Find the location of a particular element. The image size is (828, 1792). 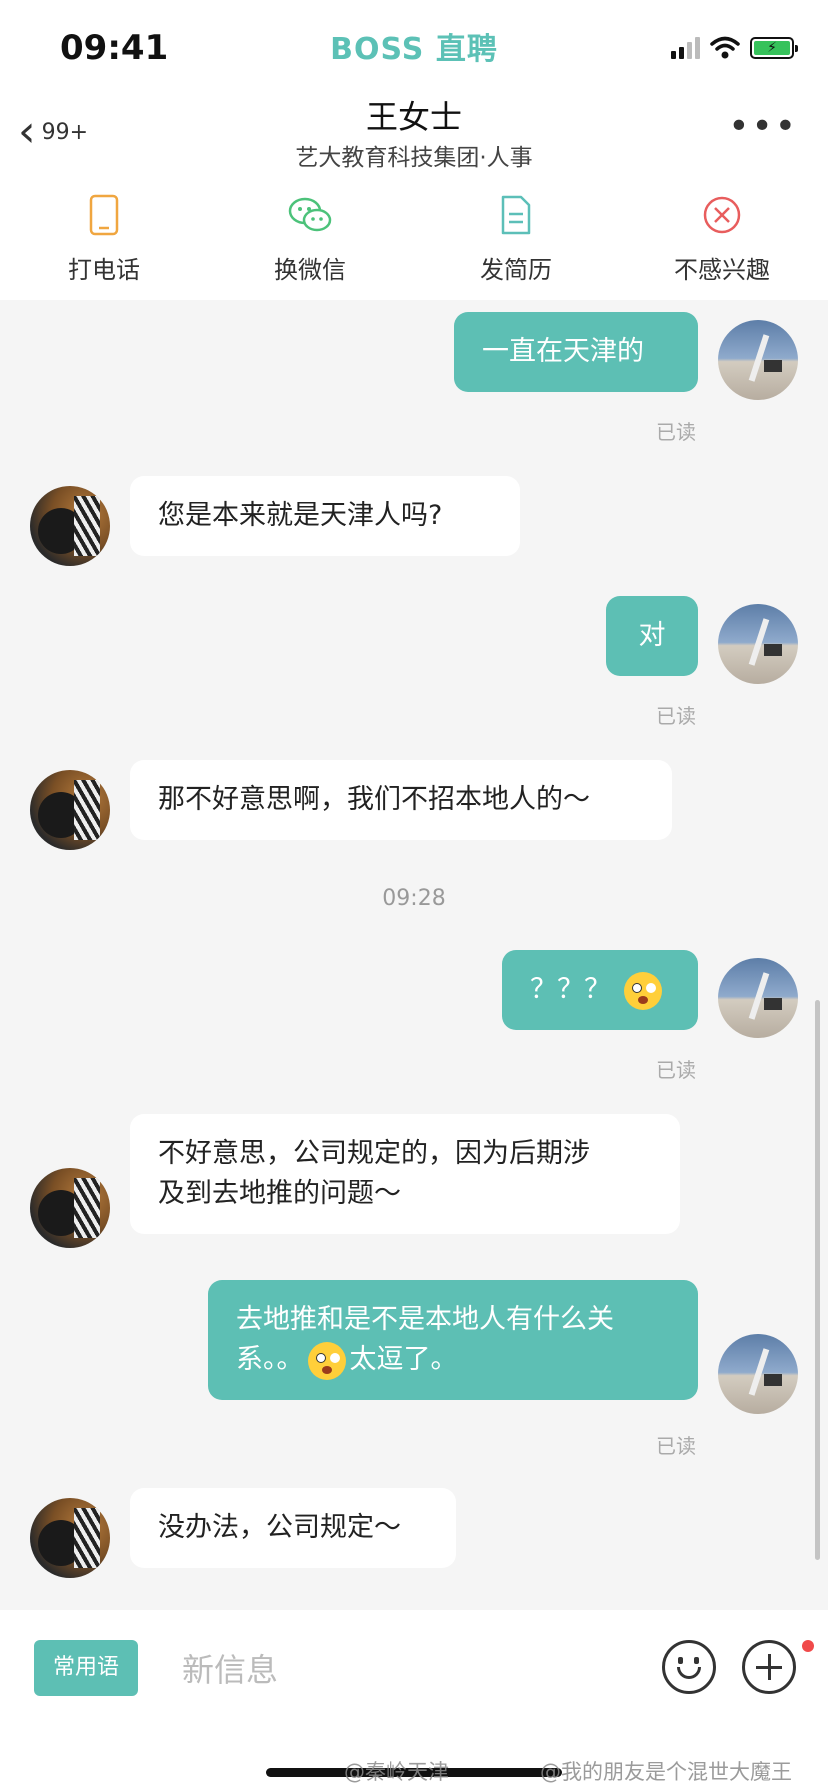

message-text-fragment: 系。。 is located at coordinates (270, 1359).